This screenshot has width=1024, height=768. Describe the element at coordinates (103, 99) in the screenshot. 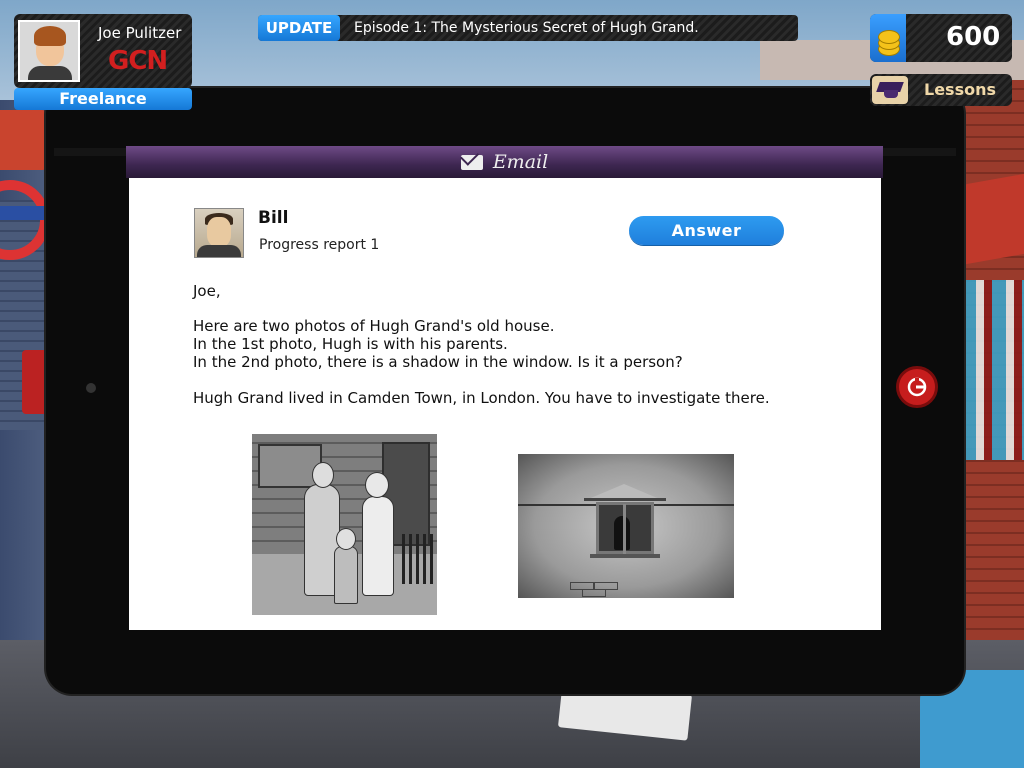

I see `rank-badge: Freelance` at that location.